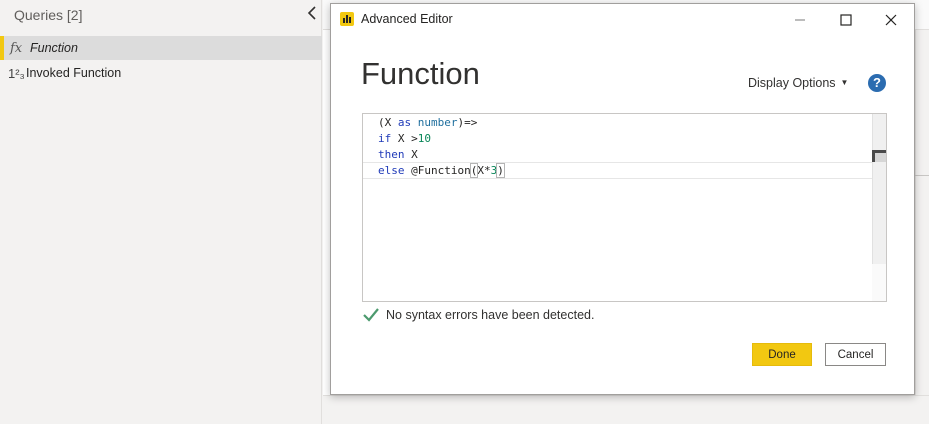  Describe the element at coordinates (877, 83) in the screenshot. I see `help-icon: ?` at that location.